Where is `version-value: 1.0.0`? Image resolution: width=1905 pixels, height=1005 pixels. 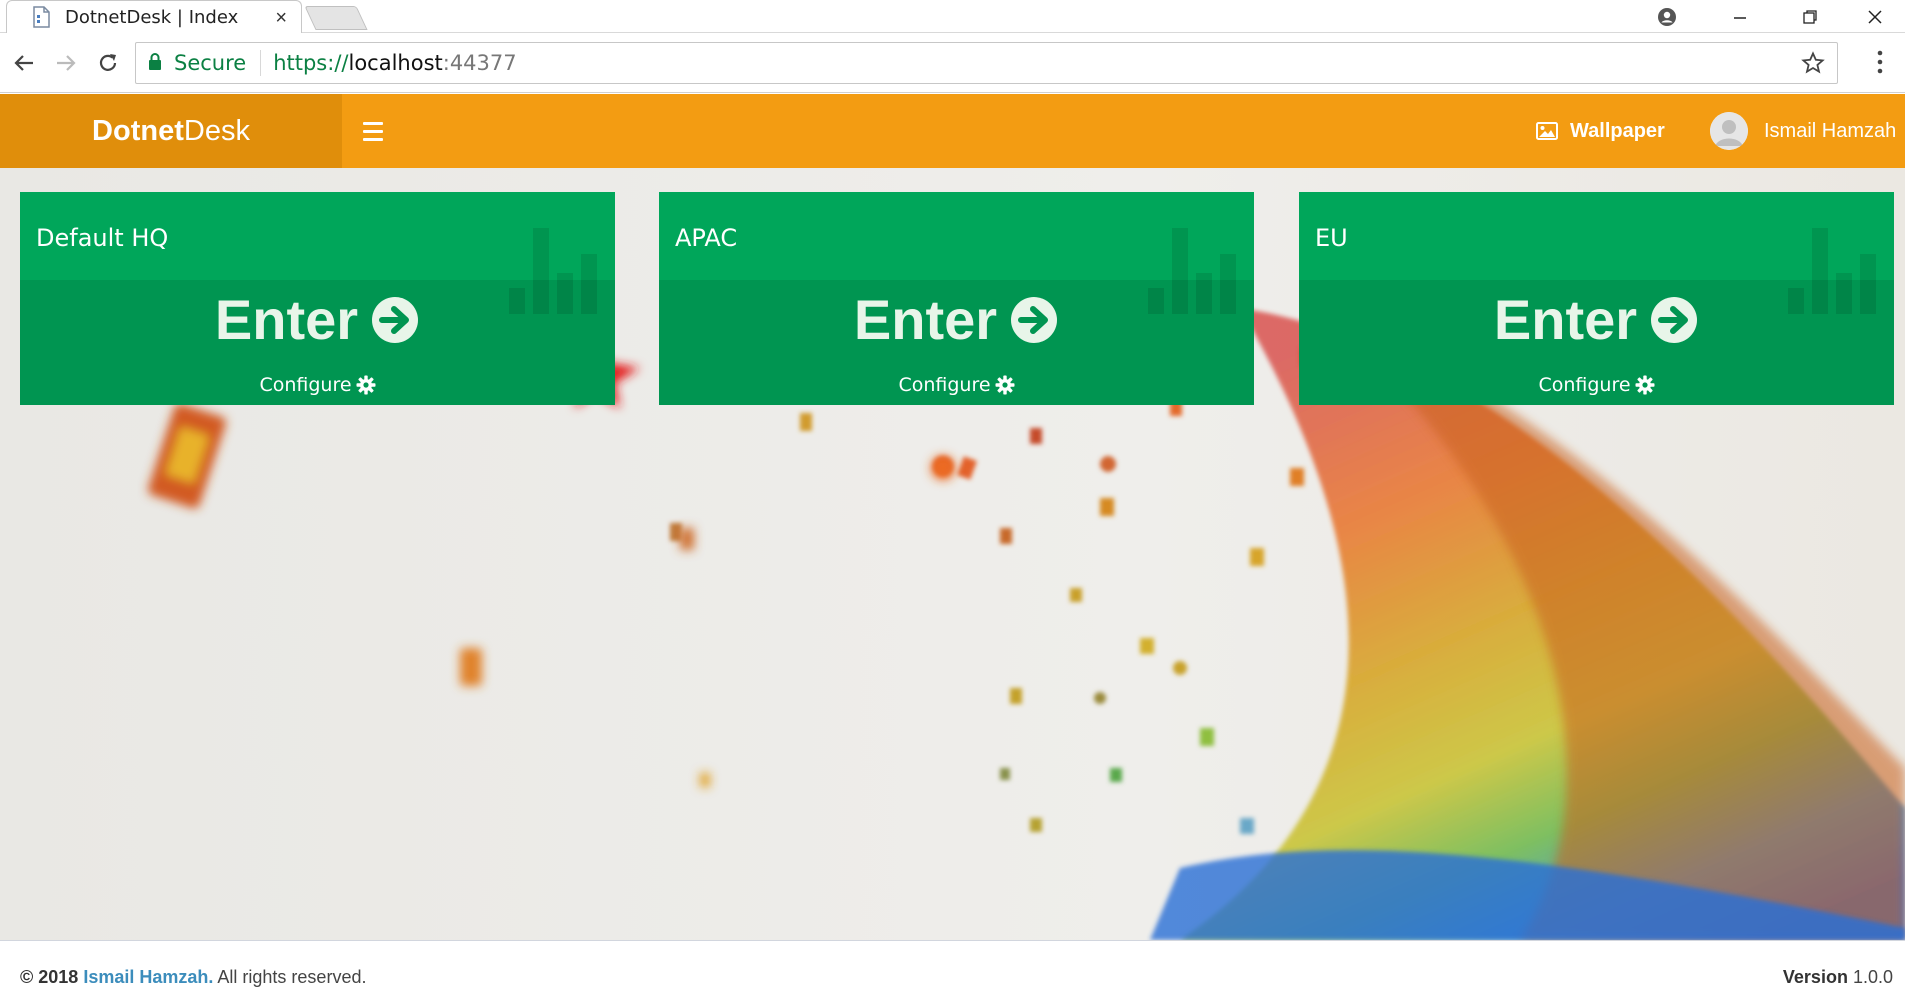 version-value: 1.0.0 is located at coordinates (1872, 977).